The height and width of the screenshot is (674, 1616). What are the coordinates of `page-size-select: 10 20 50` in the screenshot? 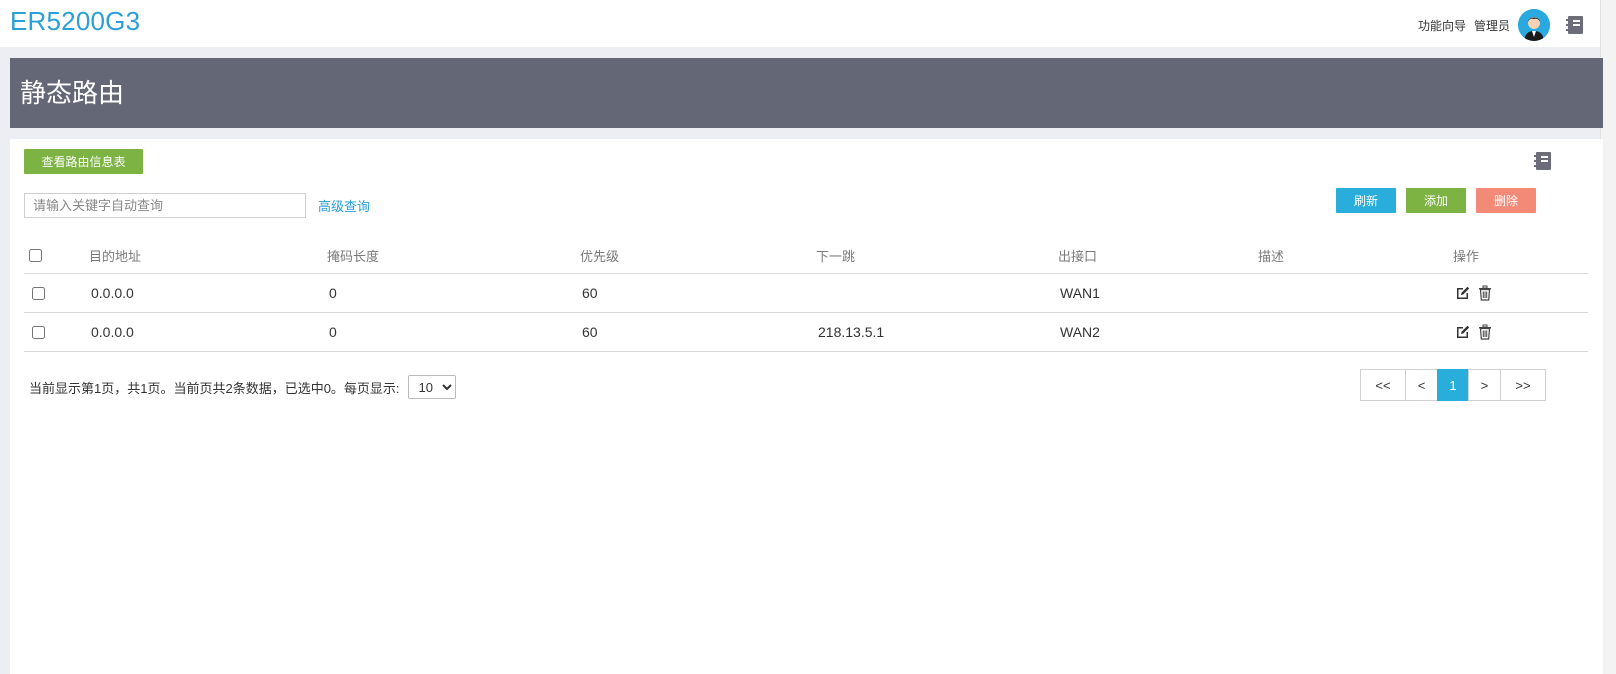 It's located at (431, 387).